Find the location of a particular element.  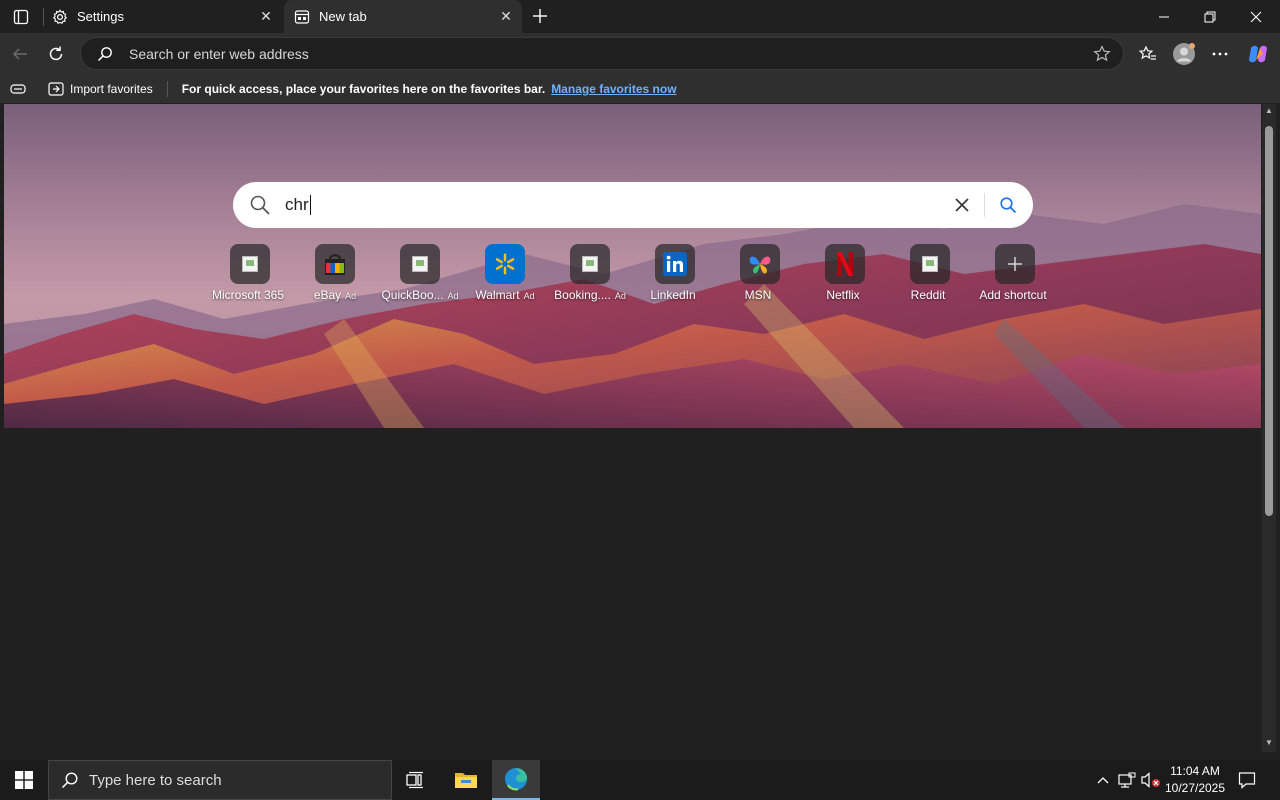

ebay-bag-icon is located at coordinates (335, 264).